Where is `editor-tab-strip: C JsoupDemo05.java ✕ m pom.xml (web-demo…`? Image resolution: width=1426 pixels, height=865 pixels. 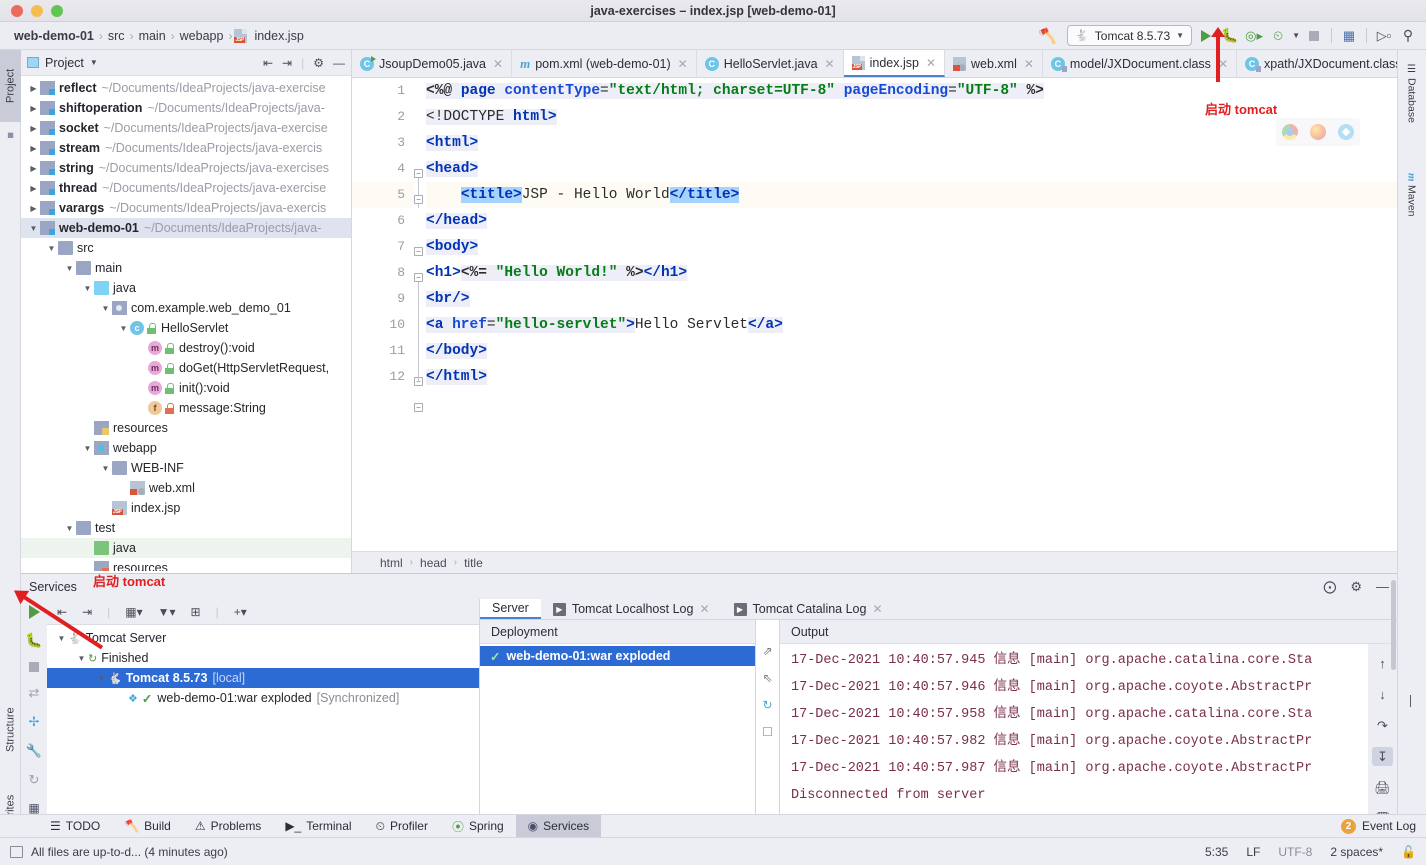 editor-tab-strip: C JsoupDemo05.java ✕ m pom.xml (web-demo… is located at coordinates (874, 64).